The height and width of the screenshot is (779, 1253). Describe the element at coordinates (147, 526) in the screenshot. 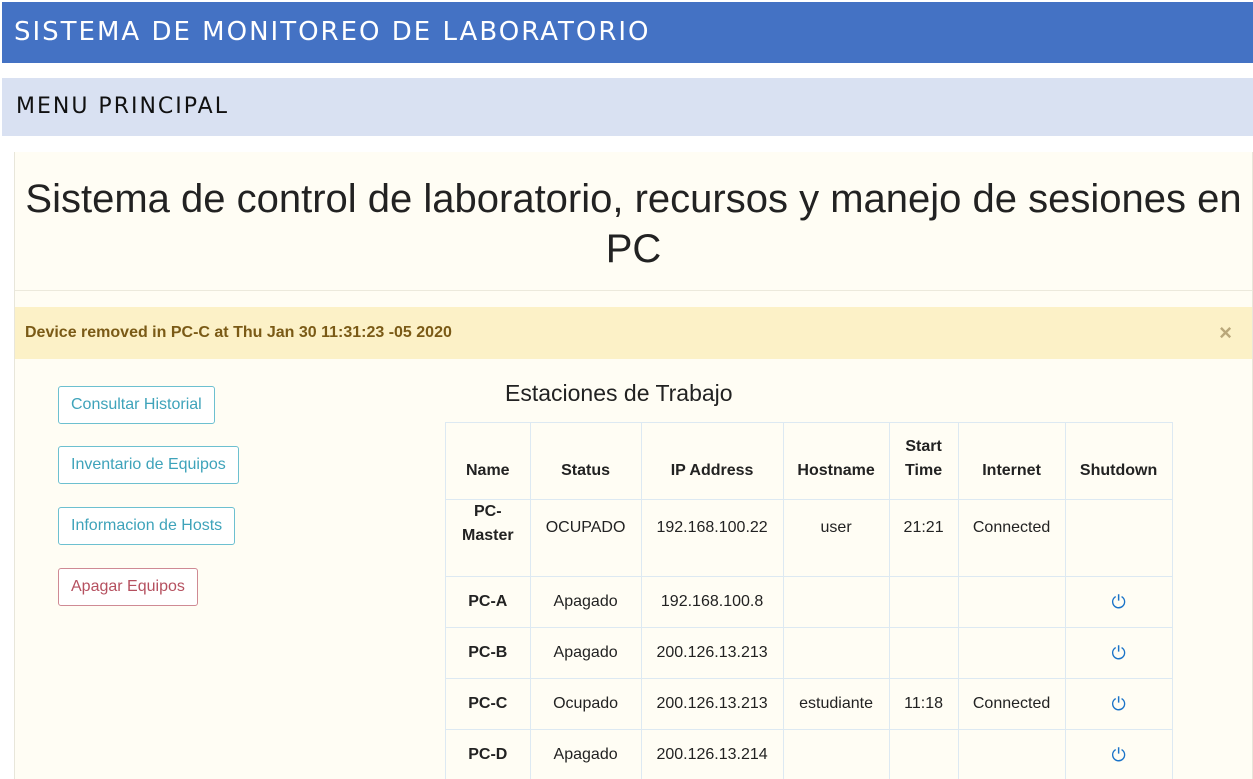

I see `informacion-hosts-button: Informacion de Hosts` at that location.